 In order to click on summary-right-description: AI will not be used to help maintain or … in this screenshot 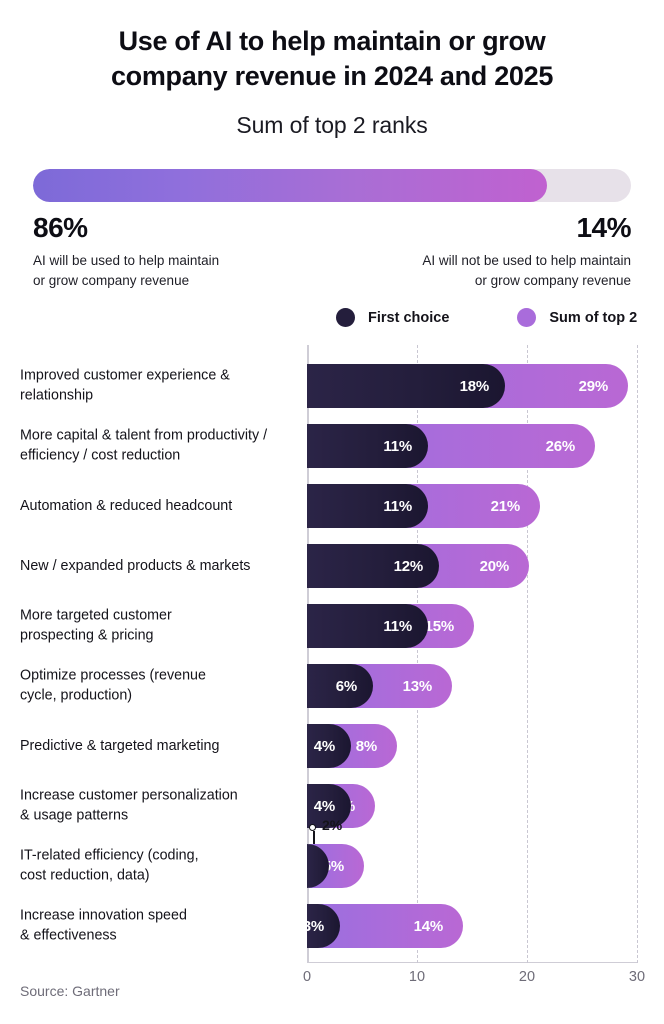, I will do `click(526, 270)`.